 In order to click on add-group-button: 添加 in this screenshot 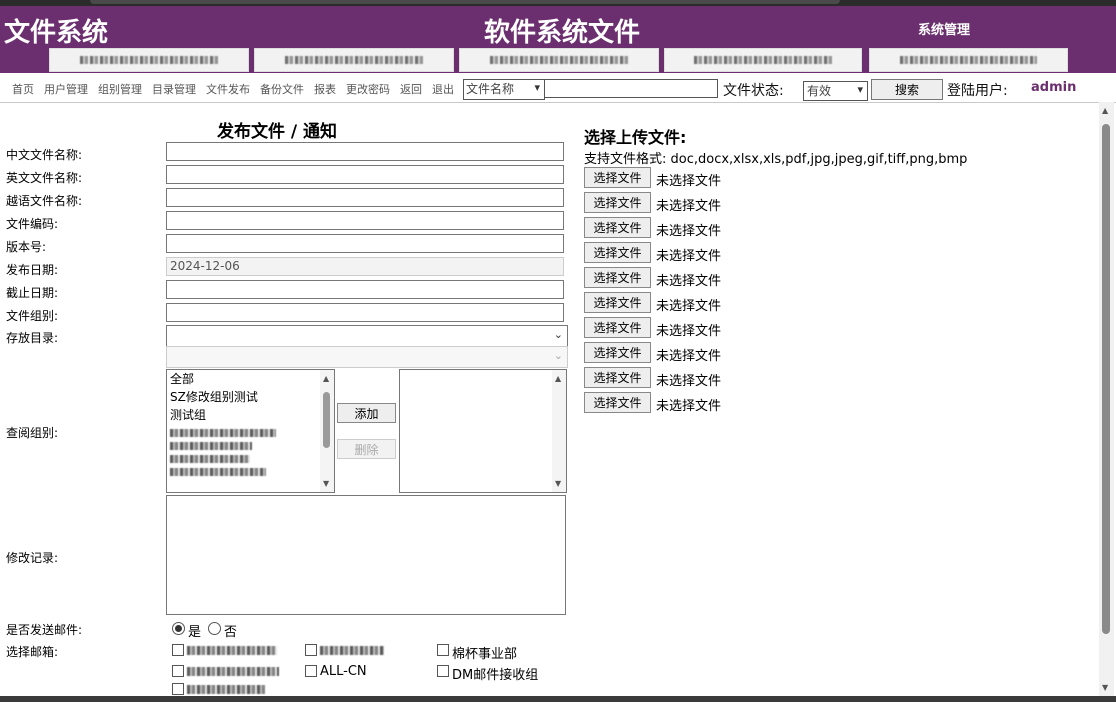, I will do `click(366, 413)`.